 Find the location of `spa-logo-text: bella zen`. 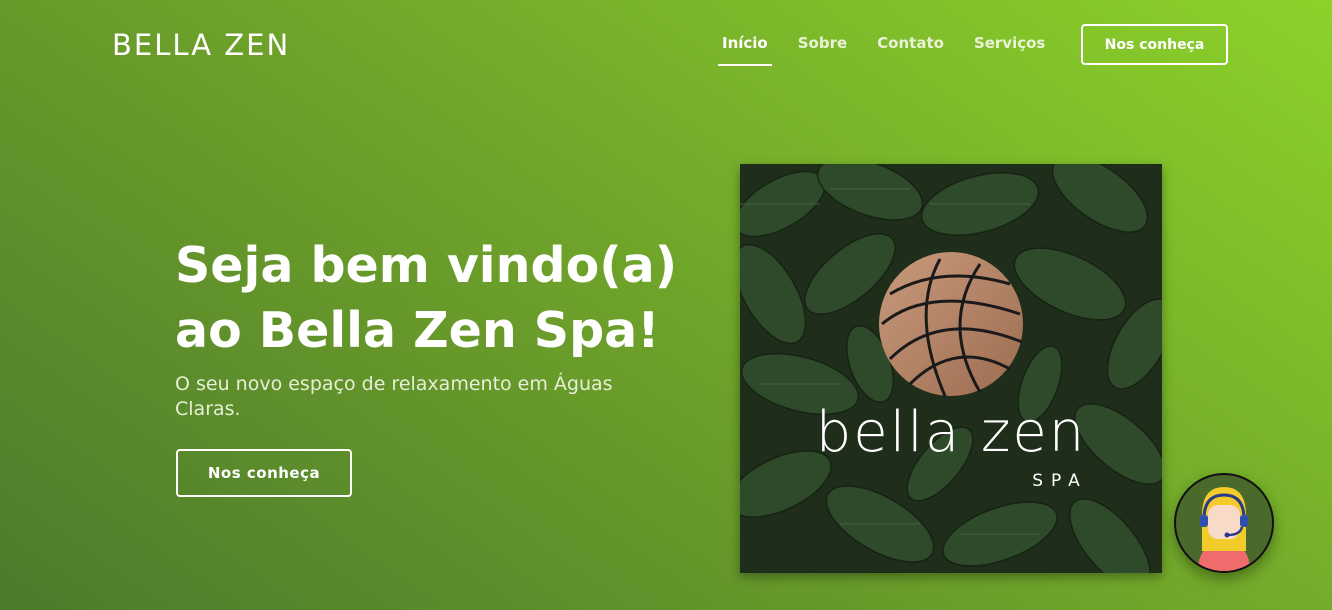

spa-logo-text: bella zen is located at coordinates (951, 432).